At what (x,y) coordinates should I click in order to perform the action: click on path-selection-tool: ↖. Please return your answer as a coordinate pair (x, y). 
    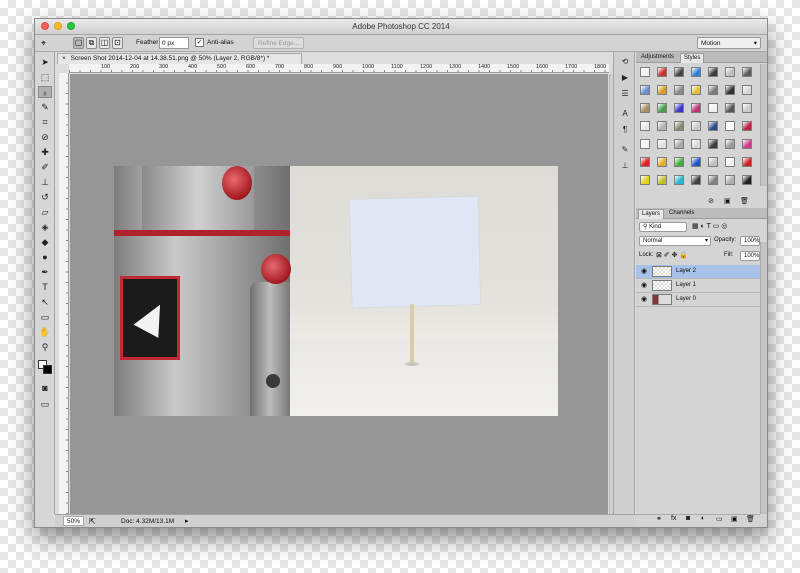
    Looking at the image, I should click on (45, 302).